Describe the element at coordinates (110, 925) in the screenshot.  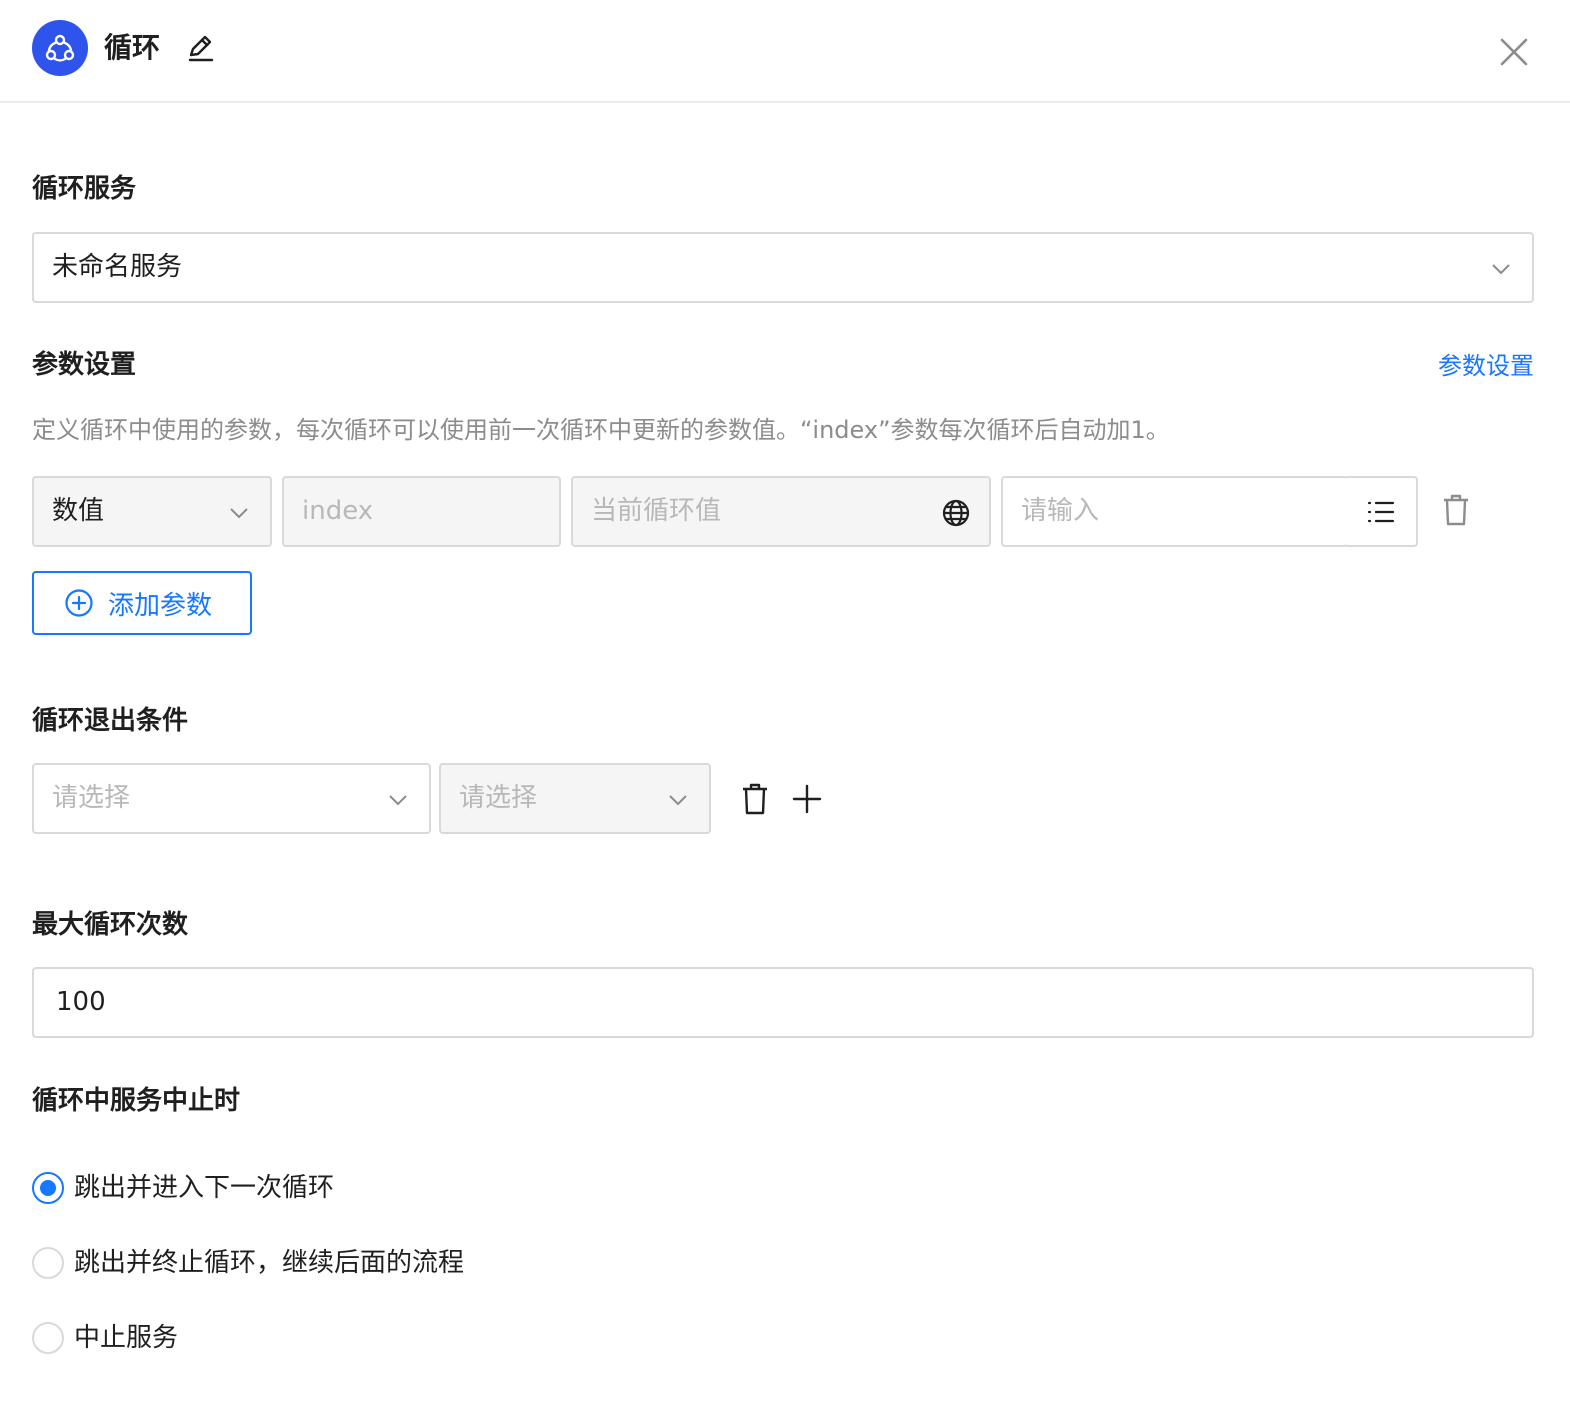
I see `max-loops-label: 最大循环次数` at that location.